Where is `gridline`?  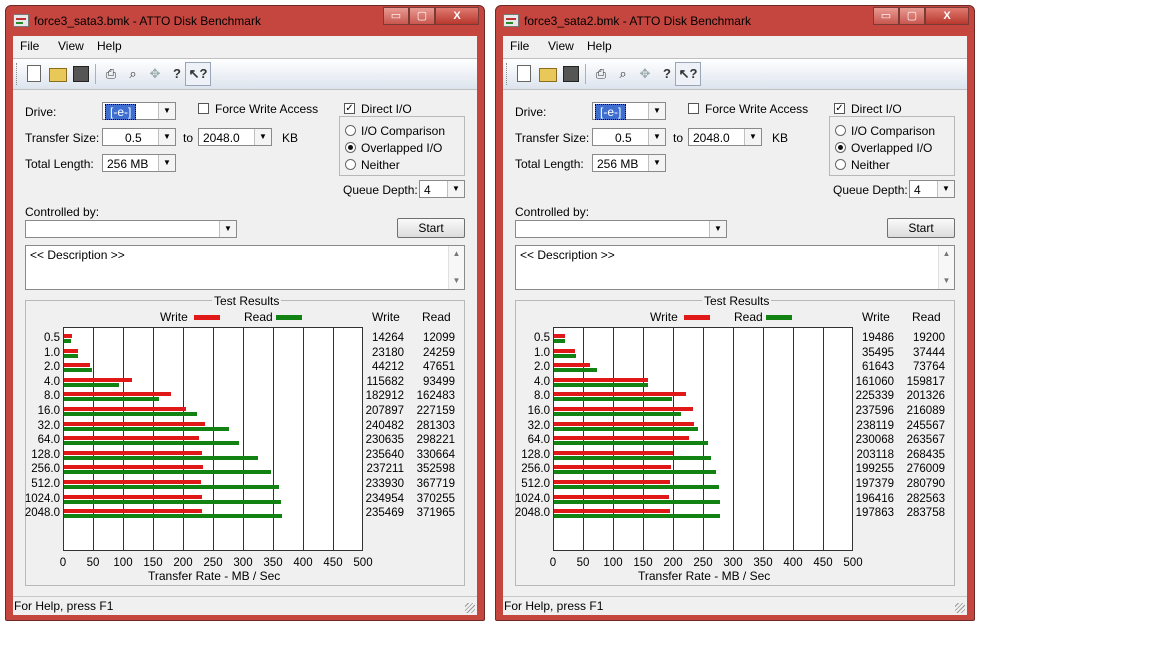 gridline is located at coordinates (303, 439).